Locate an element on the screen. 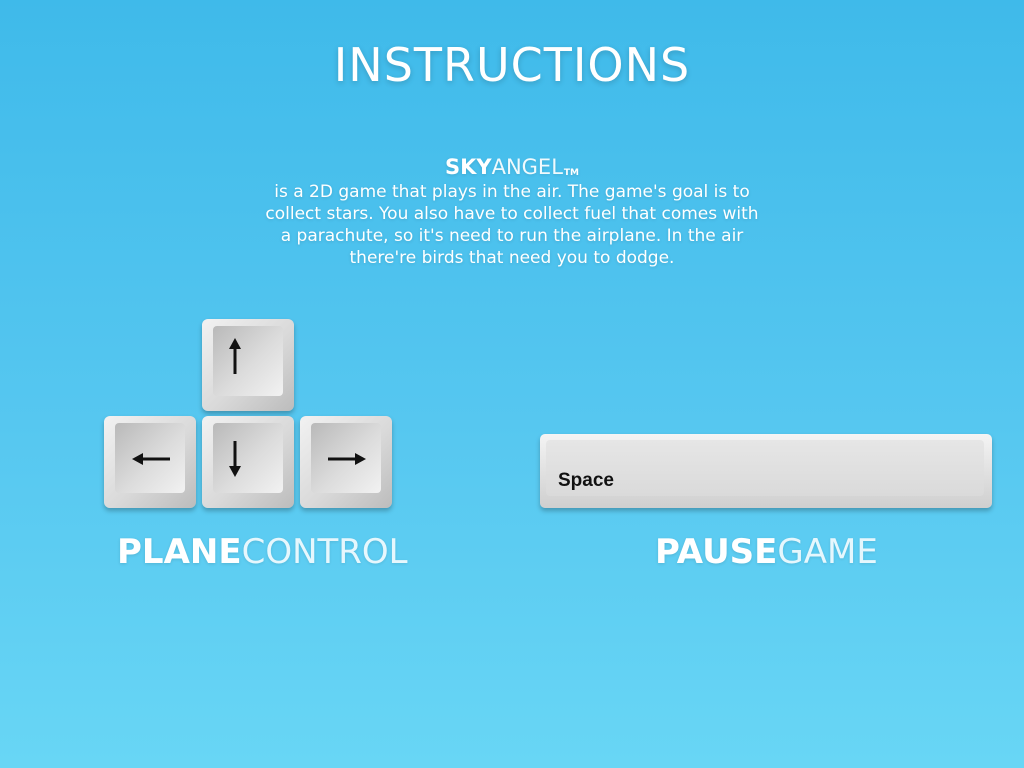  logo-sky: SKY is located at coordinates (468, 167).